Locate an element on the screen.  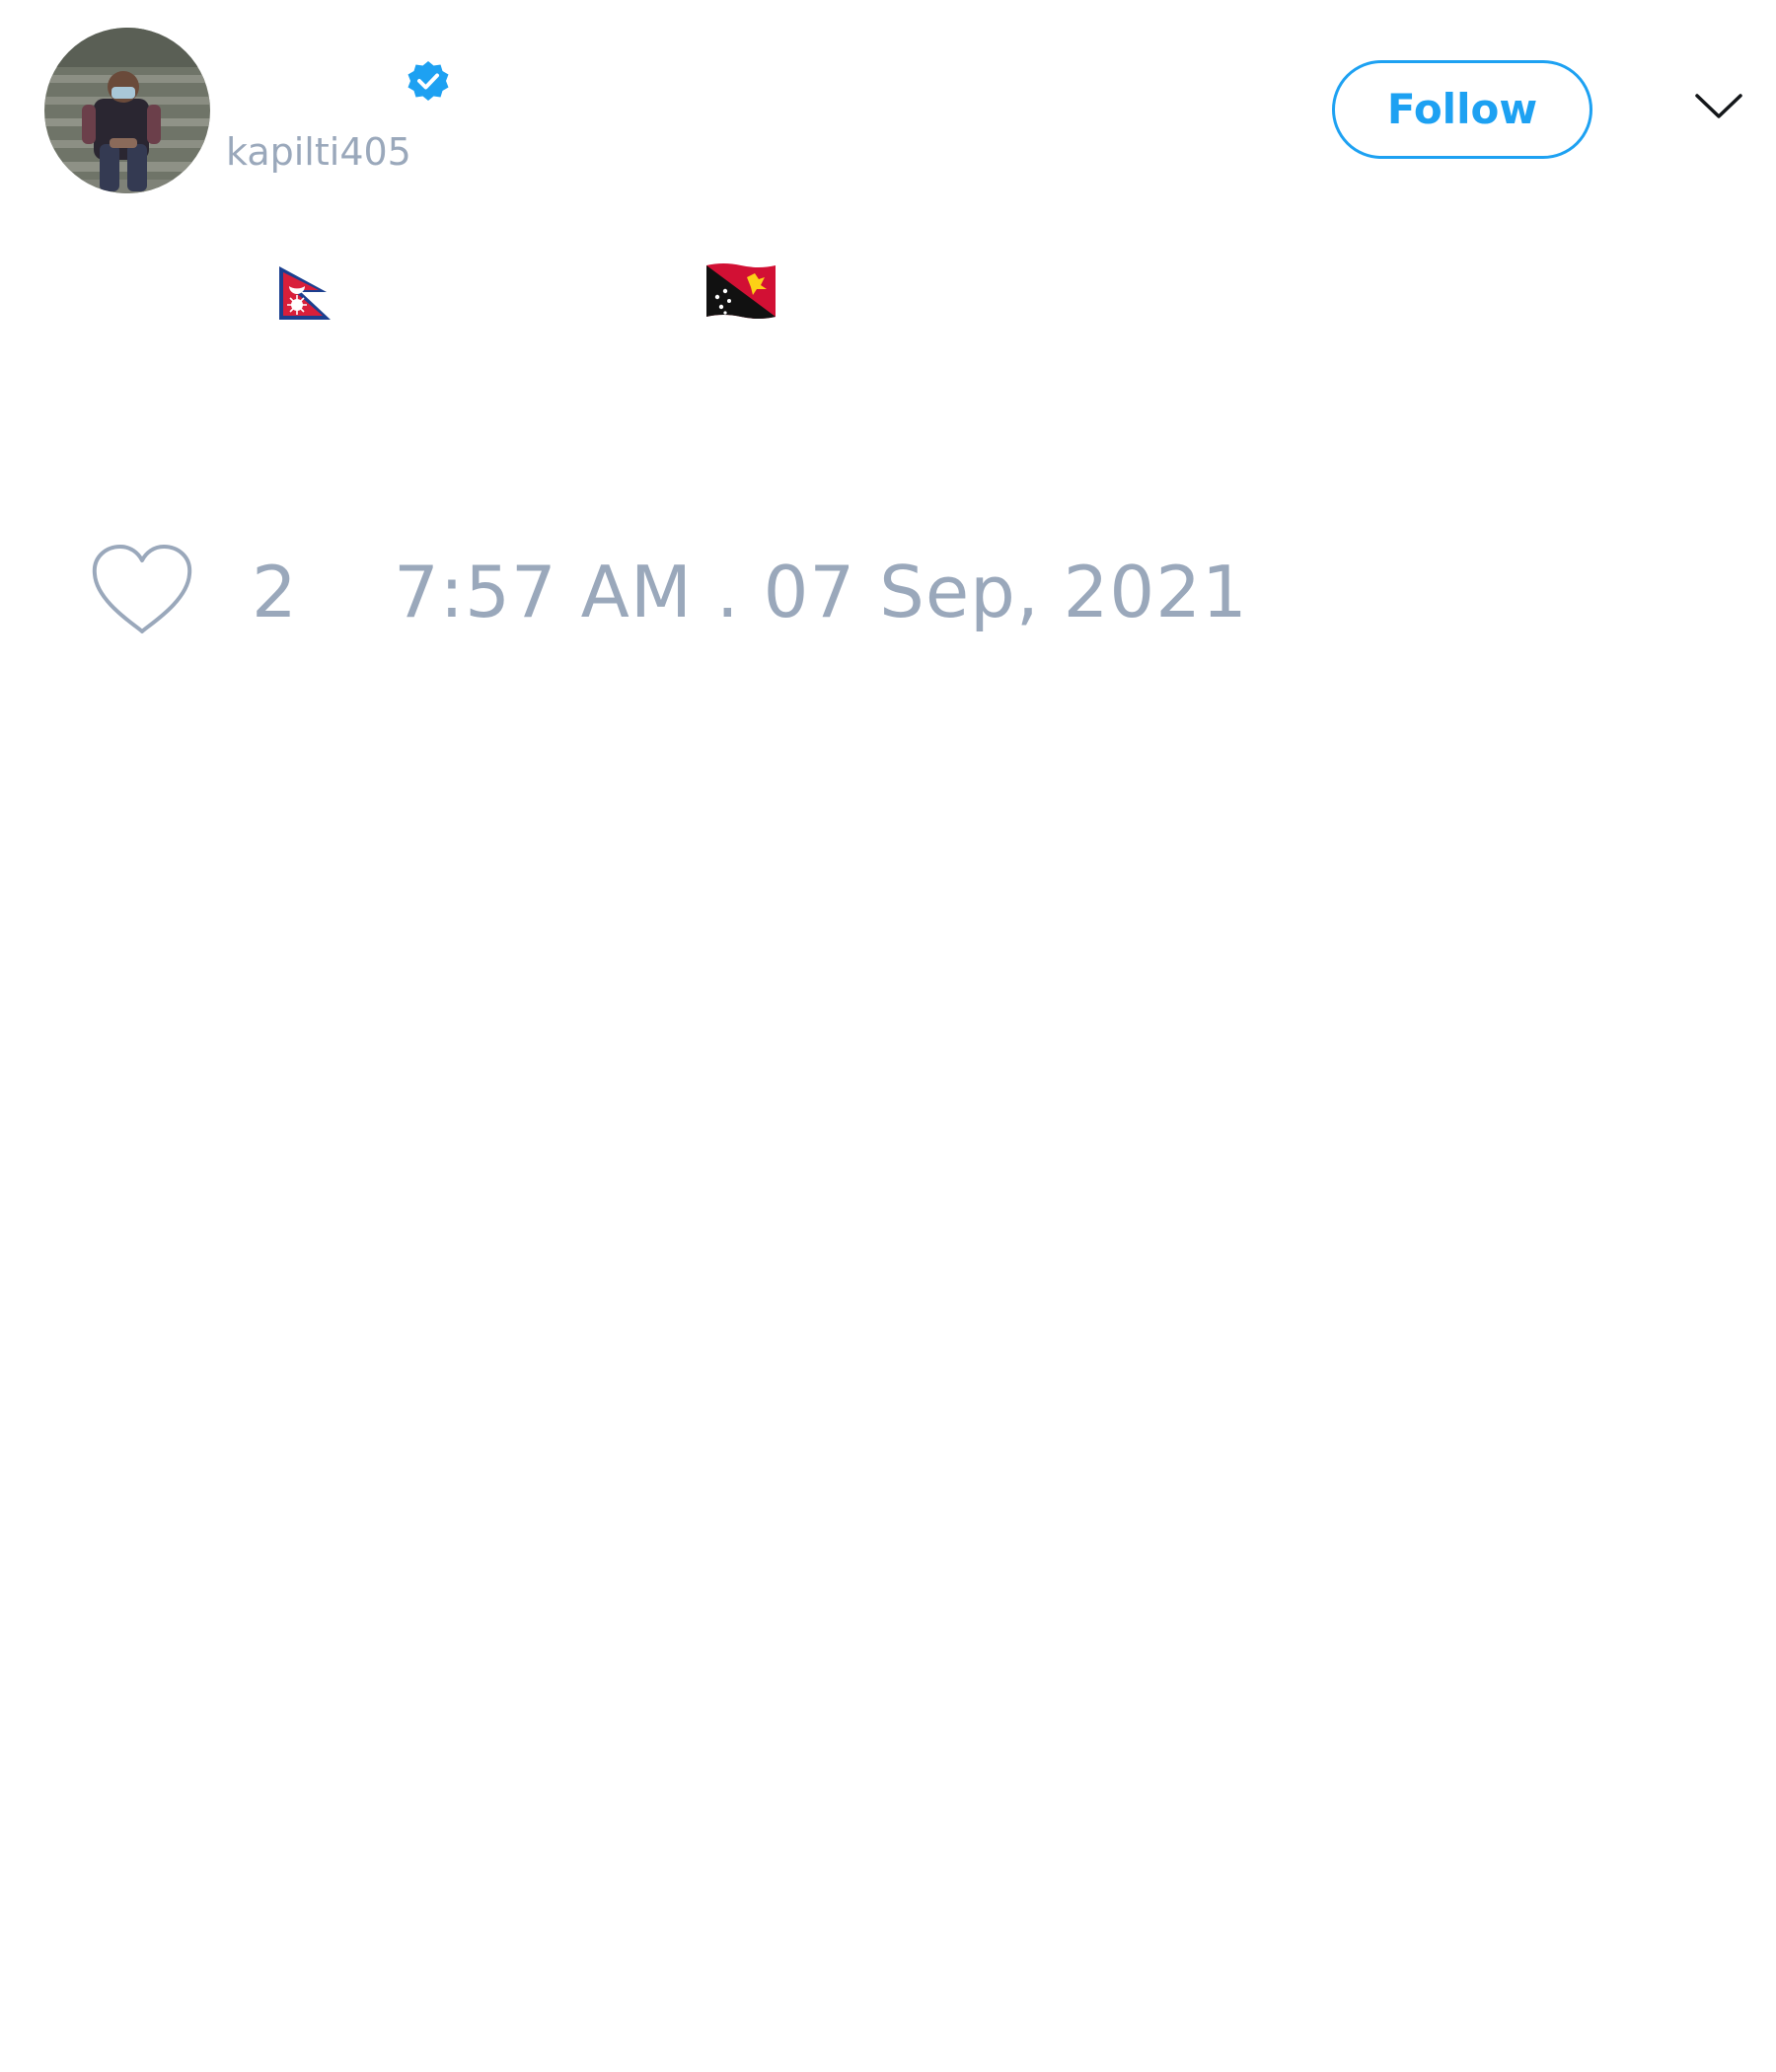
heart-outline-icon is located at coordinates (142, 590).